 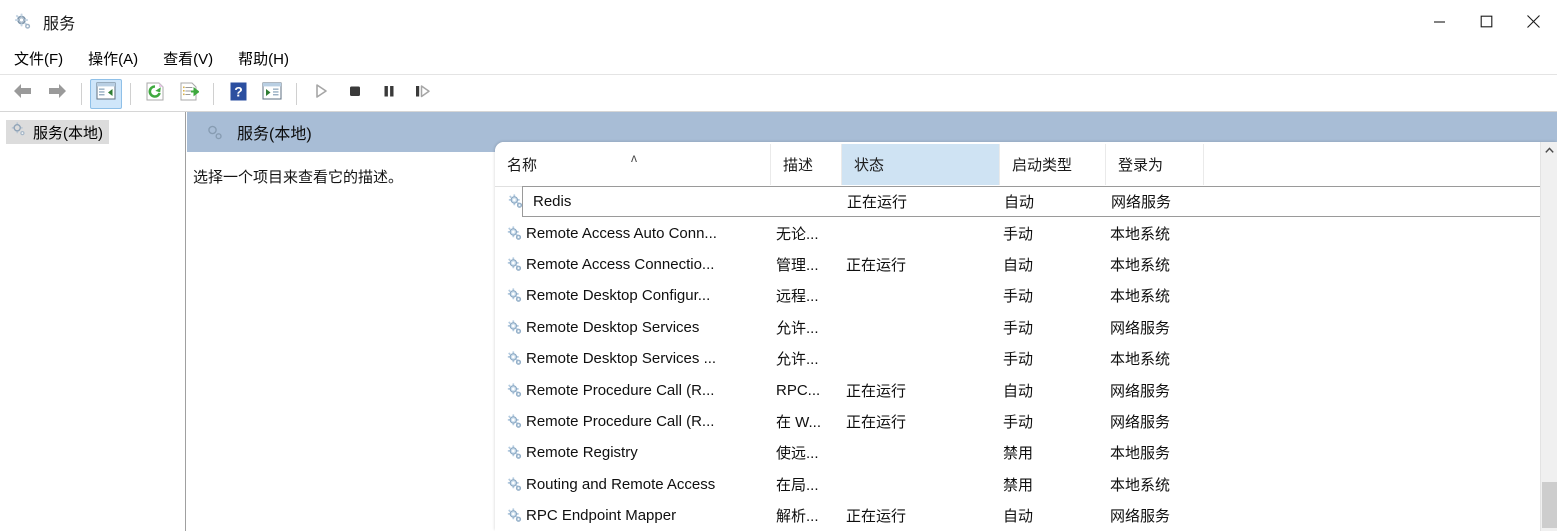 I want to click on table-row: Remote Registry 使远... 禁用 本地服务, so click(x=1026, y=452).